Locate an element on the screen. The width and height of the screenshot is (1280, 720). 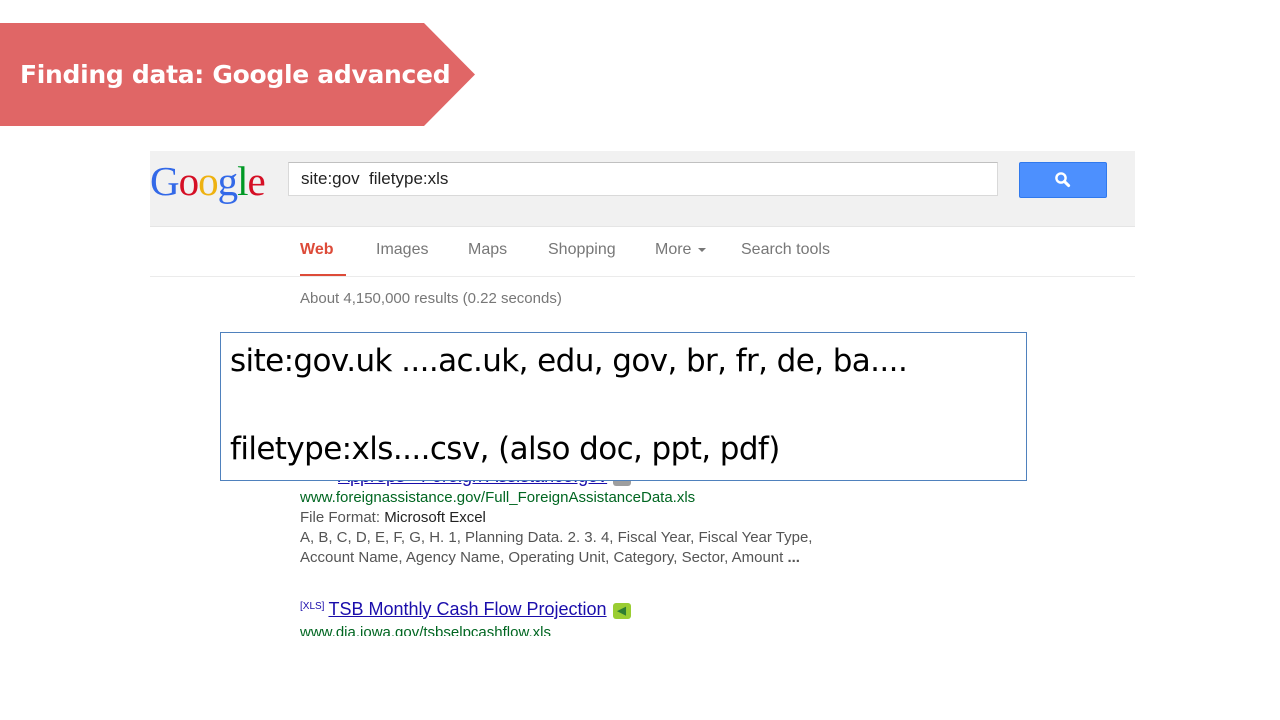
google-logo: Google is located at coordinates (208, 181).